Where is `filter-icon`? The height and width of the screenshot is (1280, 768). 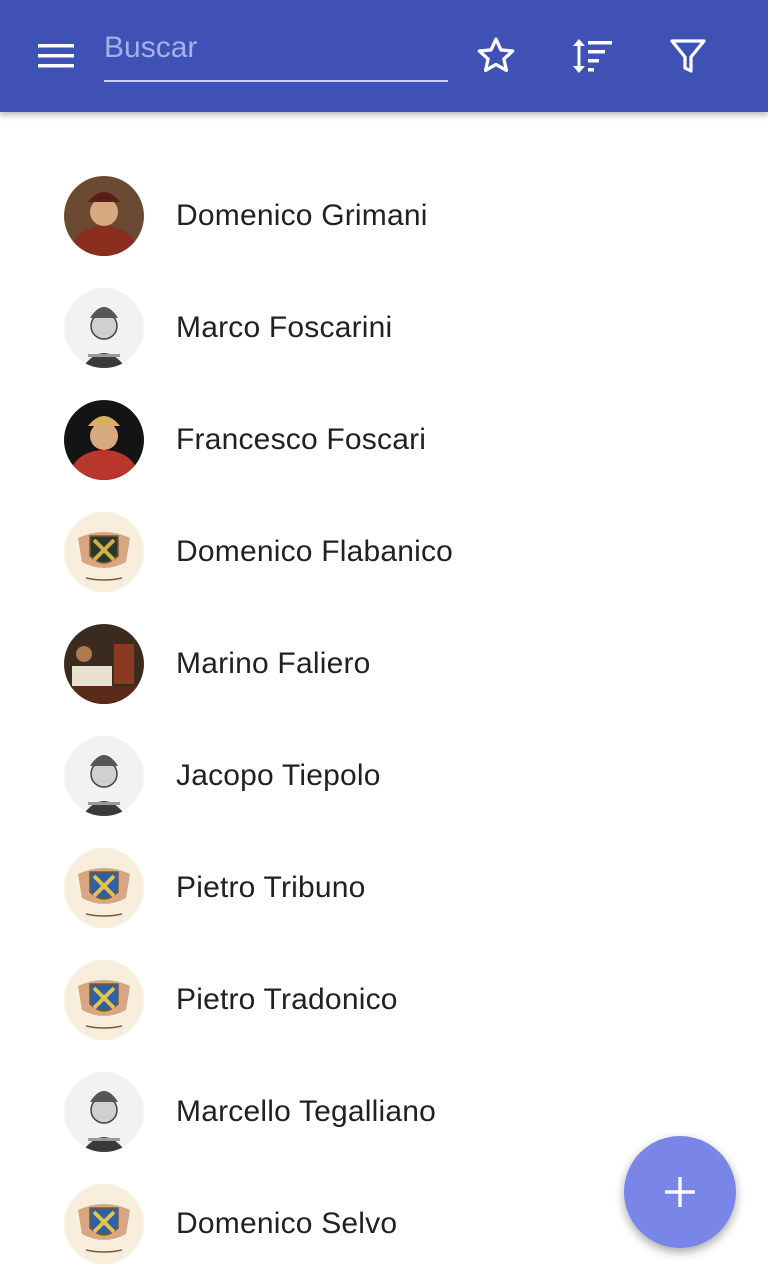
filter-icon is located at coordinates (688, 56).